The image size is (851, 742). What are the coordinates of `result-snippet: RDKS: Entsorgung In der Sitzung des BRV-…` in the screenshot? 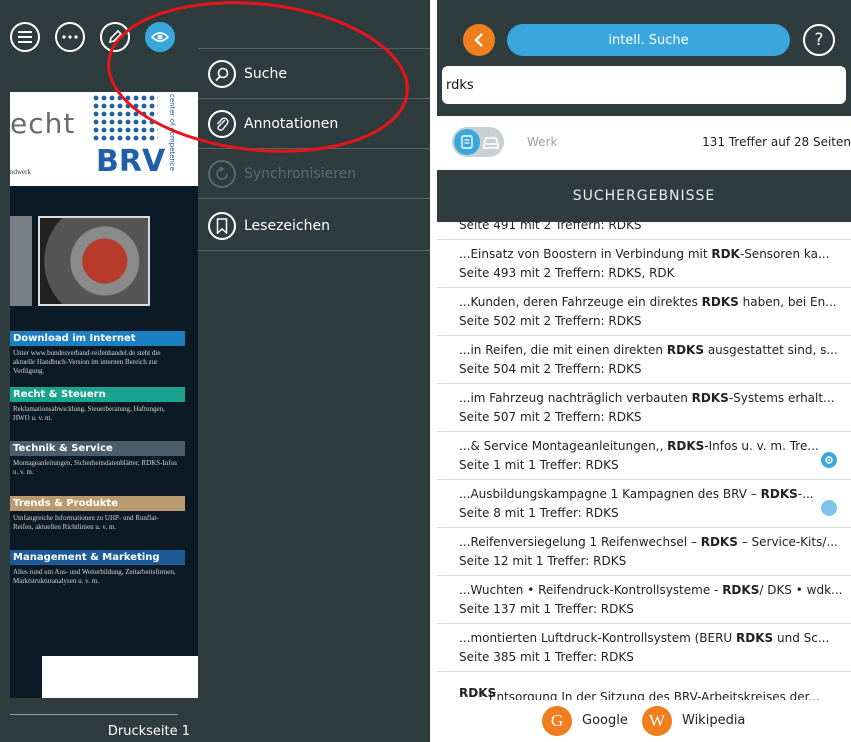 It's located at (639, 693).